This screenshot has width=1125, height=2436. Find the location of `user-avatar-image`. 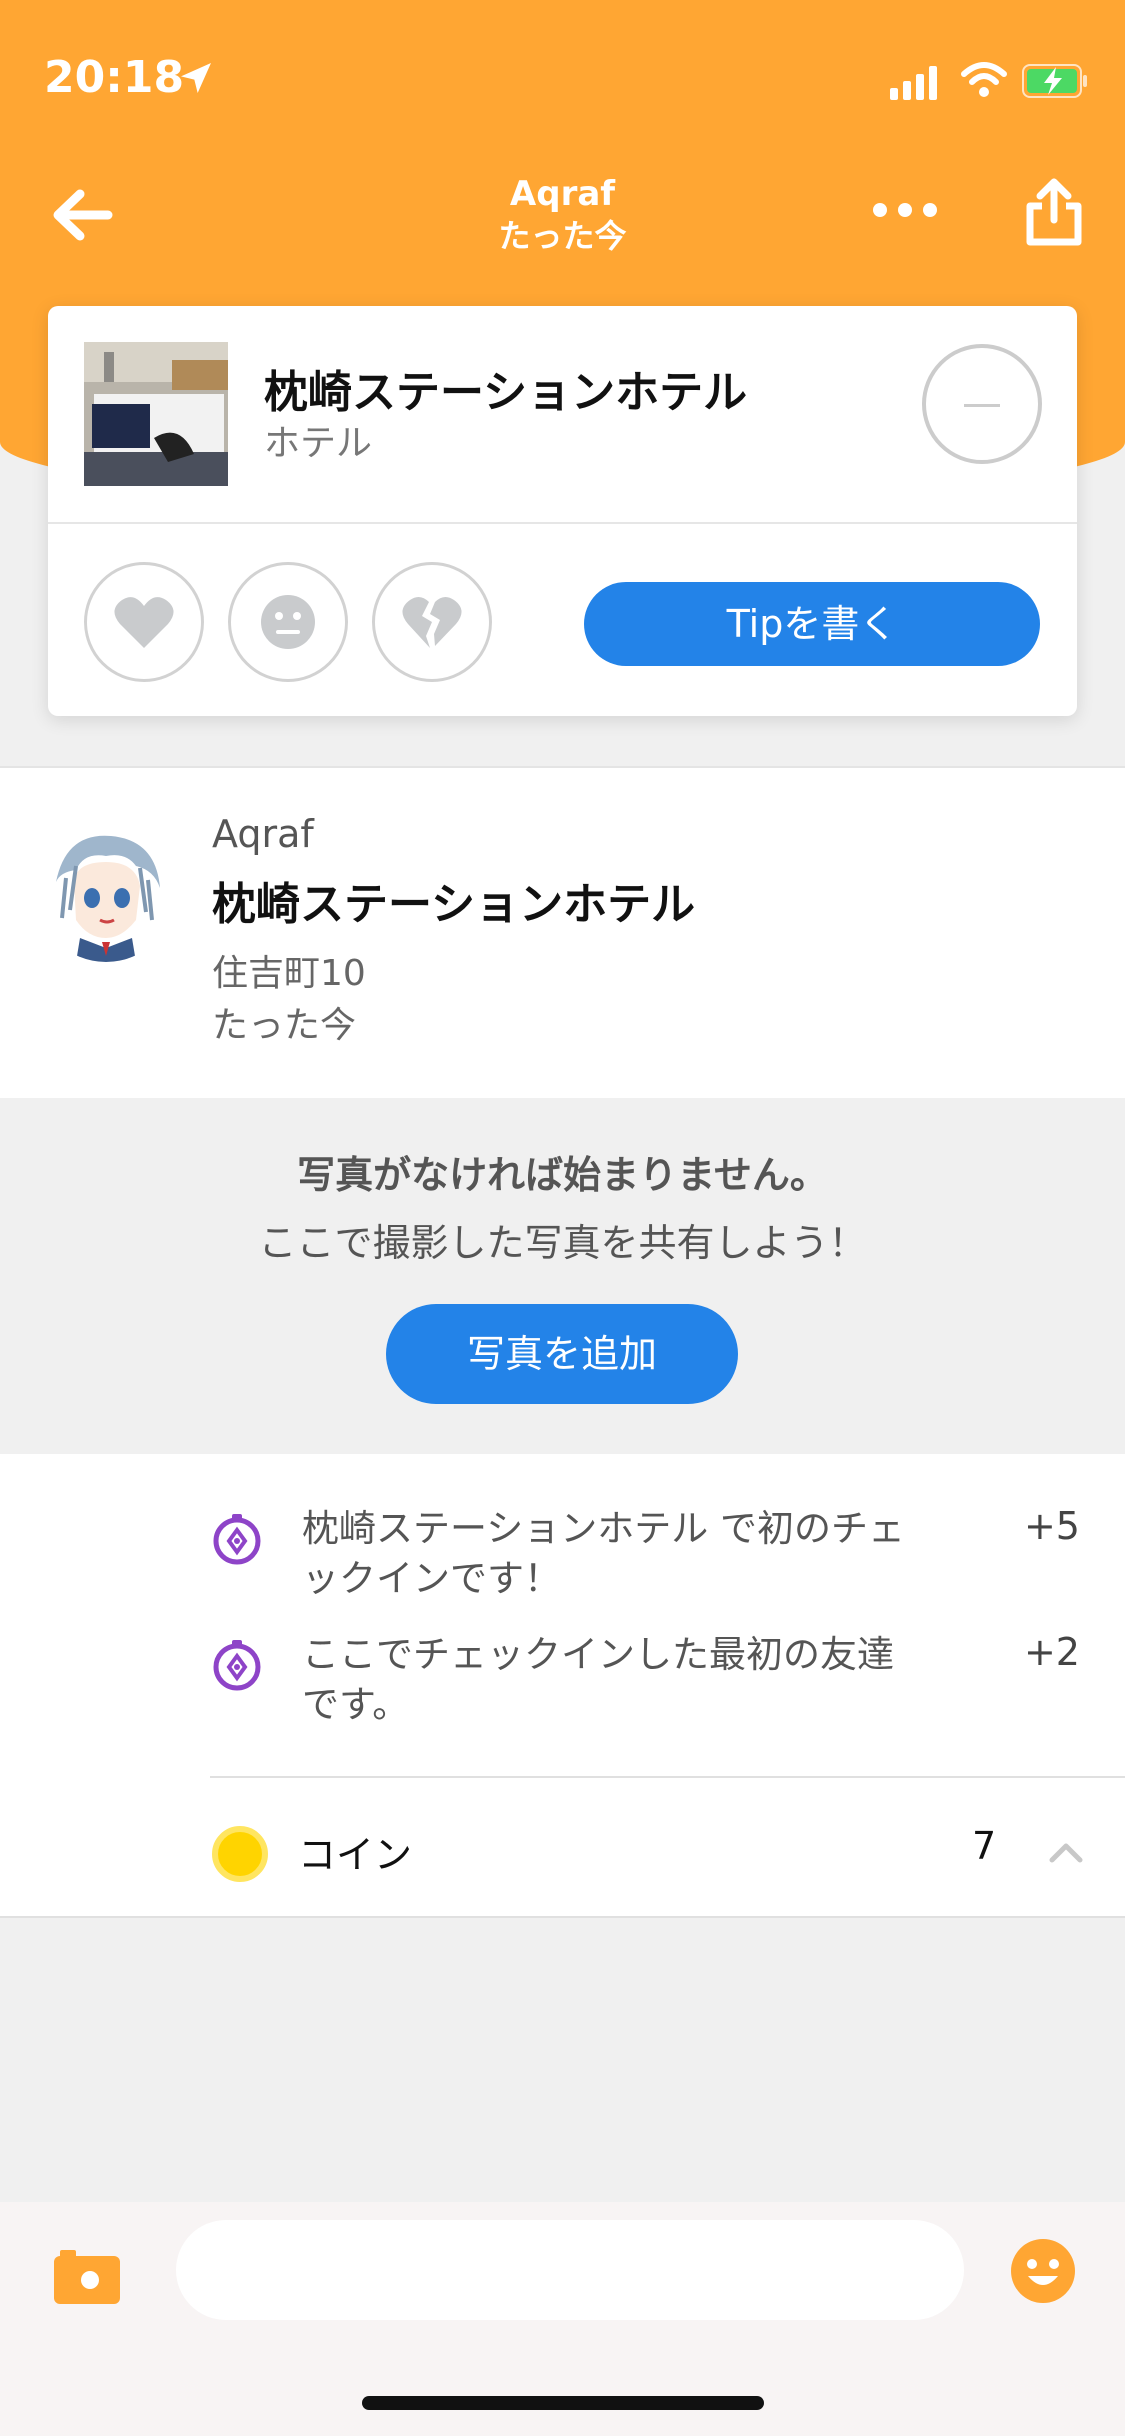

user-avatar-image is located at coordinates (106, 892).